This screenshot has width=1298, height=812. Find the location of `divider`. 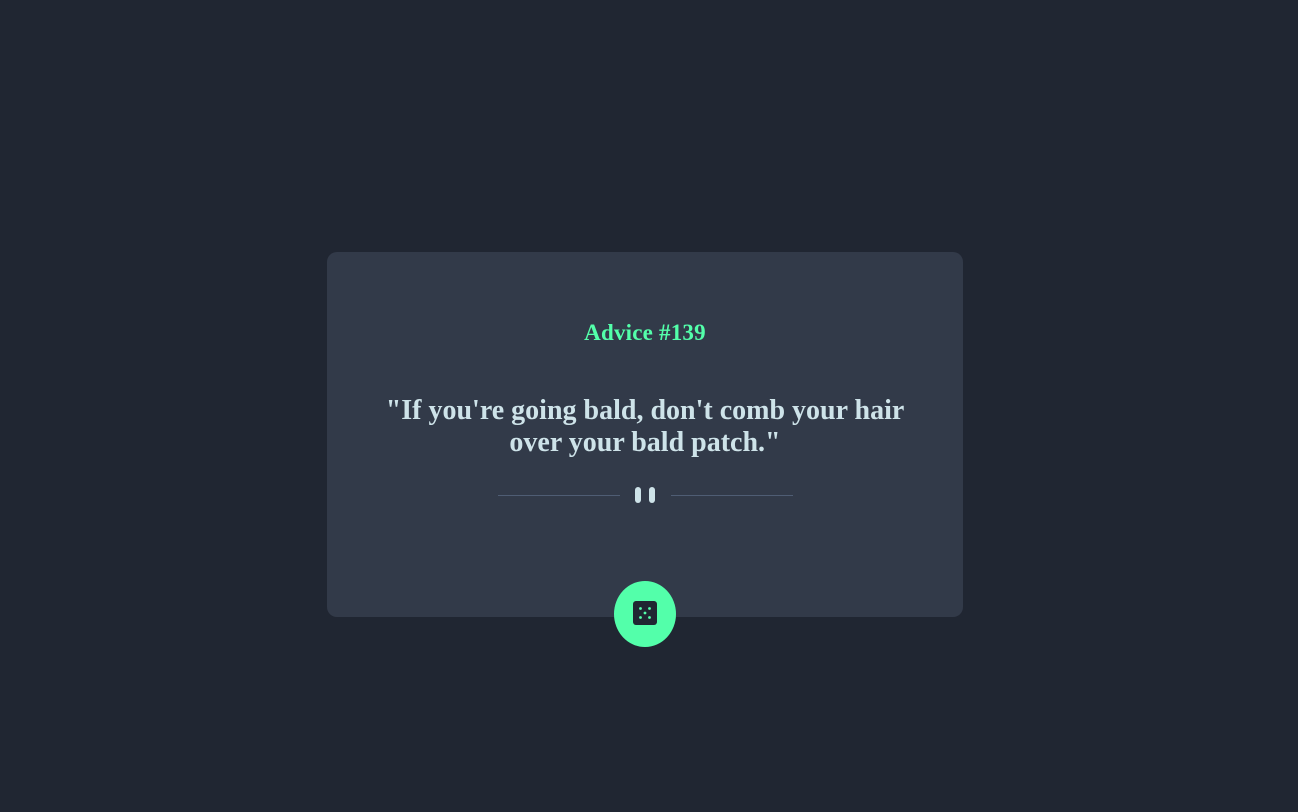

divider is located at coordinates (645, 495).